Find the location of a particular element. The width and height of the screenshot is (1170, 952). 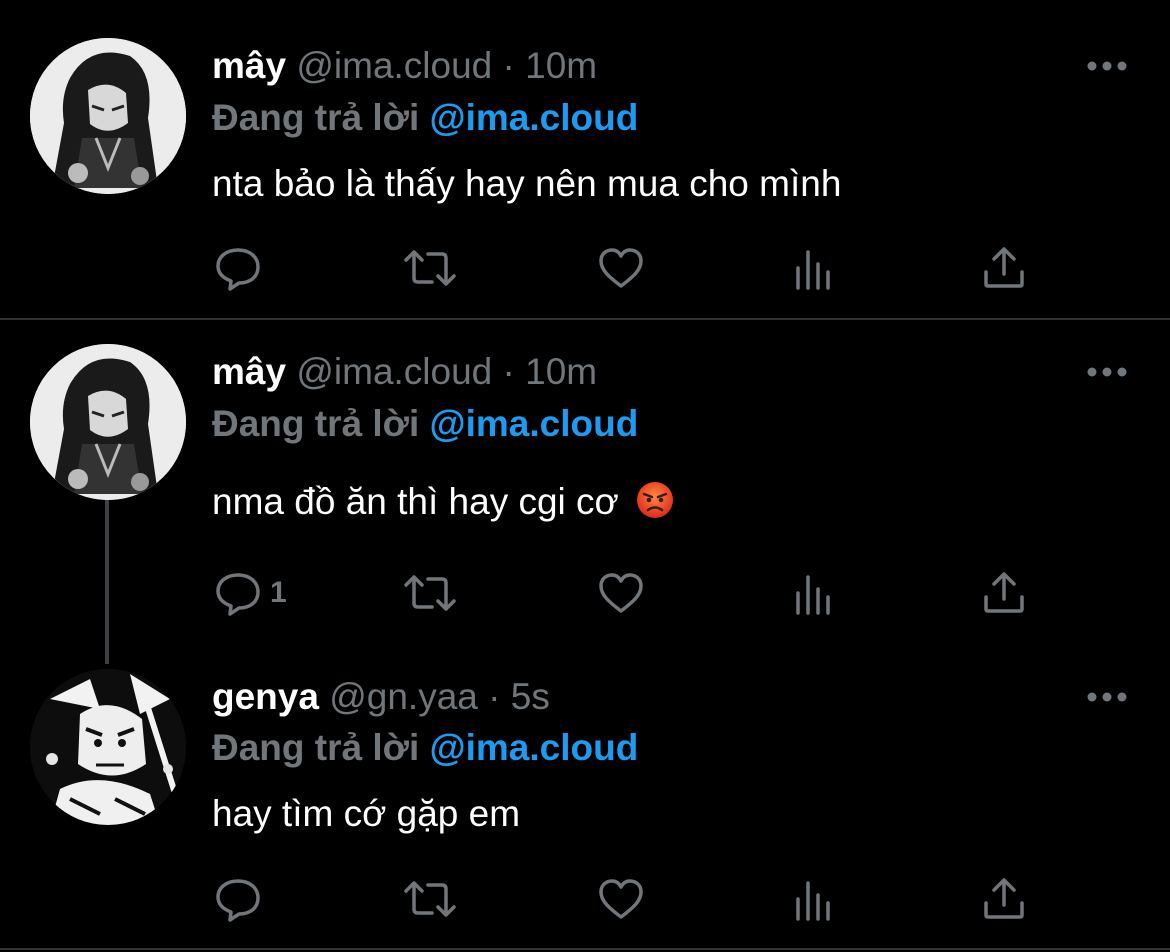

tweet-text: hay tìm cớ gặp em is located at coordinates (366, 813).